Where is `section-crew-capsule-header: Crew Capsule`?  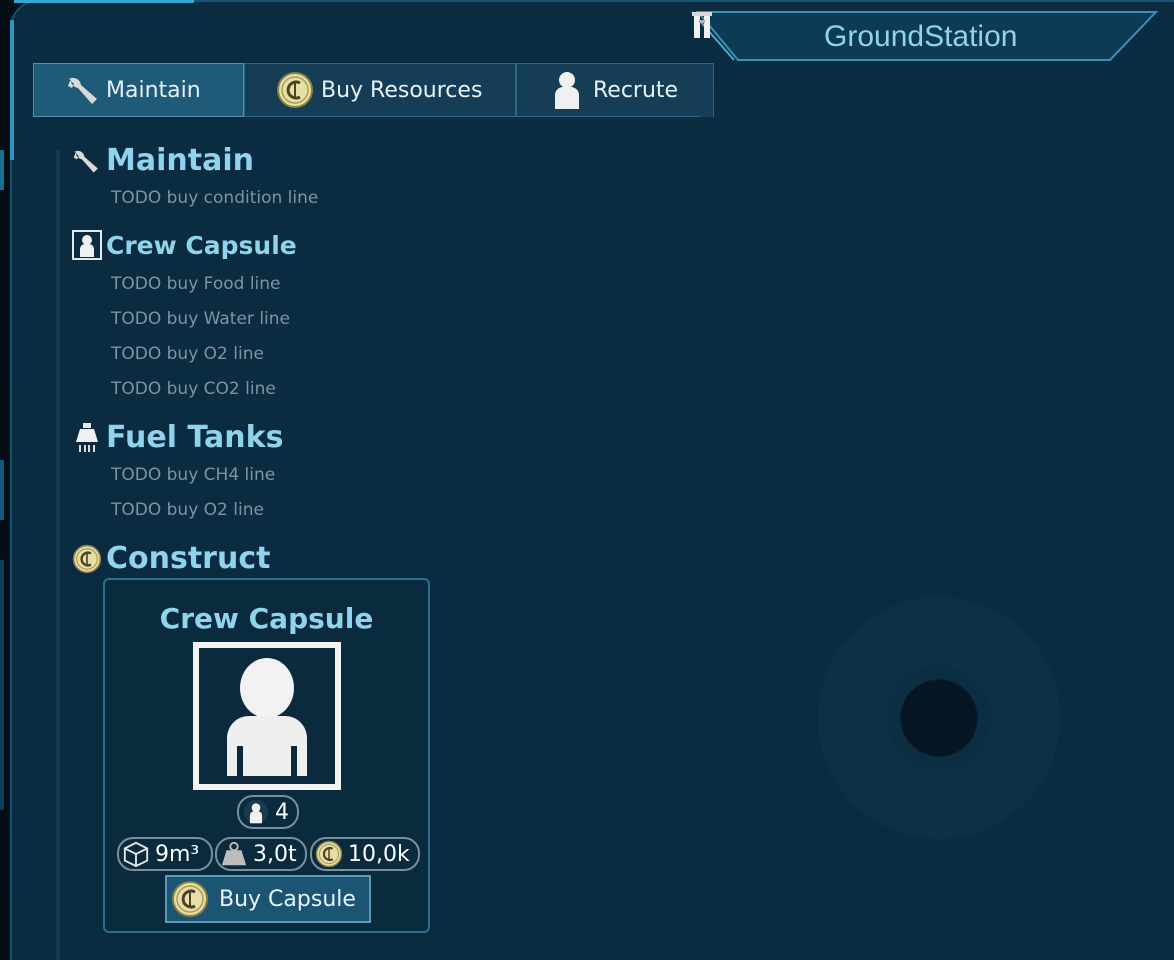 section-crew-capsule-header: Crew Capsule is located at coordinates (184, 245).